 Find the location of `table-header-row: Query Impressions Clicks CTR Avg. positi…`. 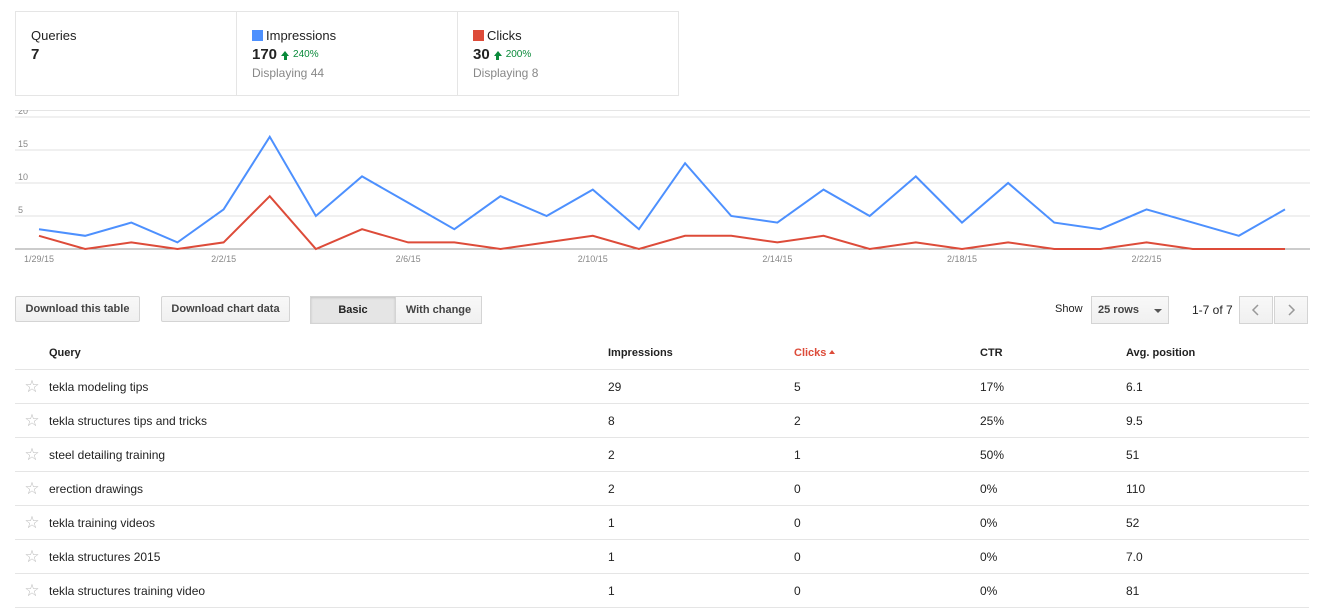

table-header-row: Query Impressions Clicks CTR Avg. positi… is located at coordinates (662, 353).